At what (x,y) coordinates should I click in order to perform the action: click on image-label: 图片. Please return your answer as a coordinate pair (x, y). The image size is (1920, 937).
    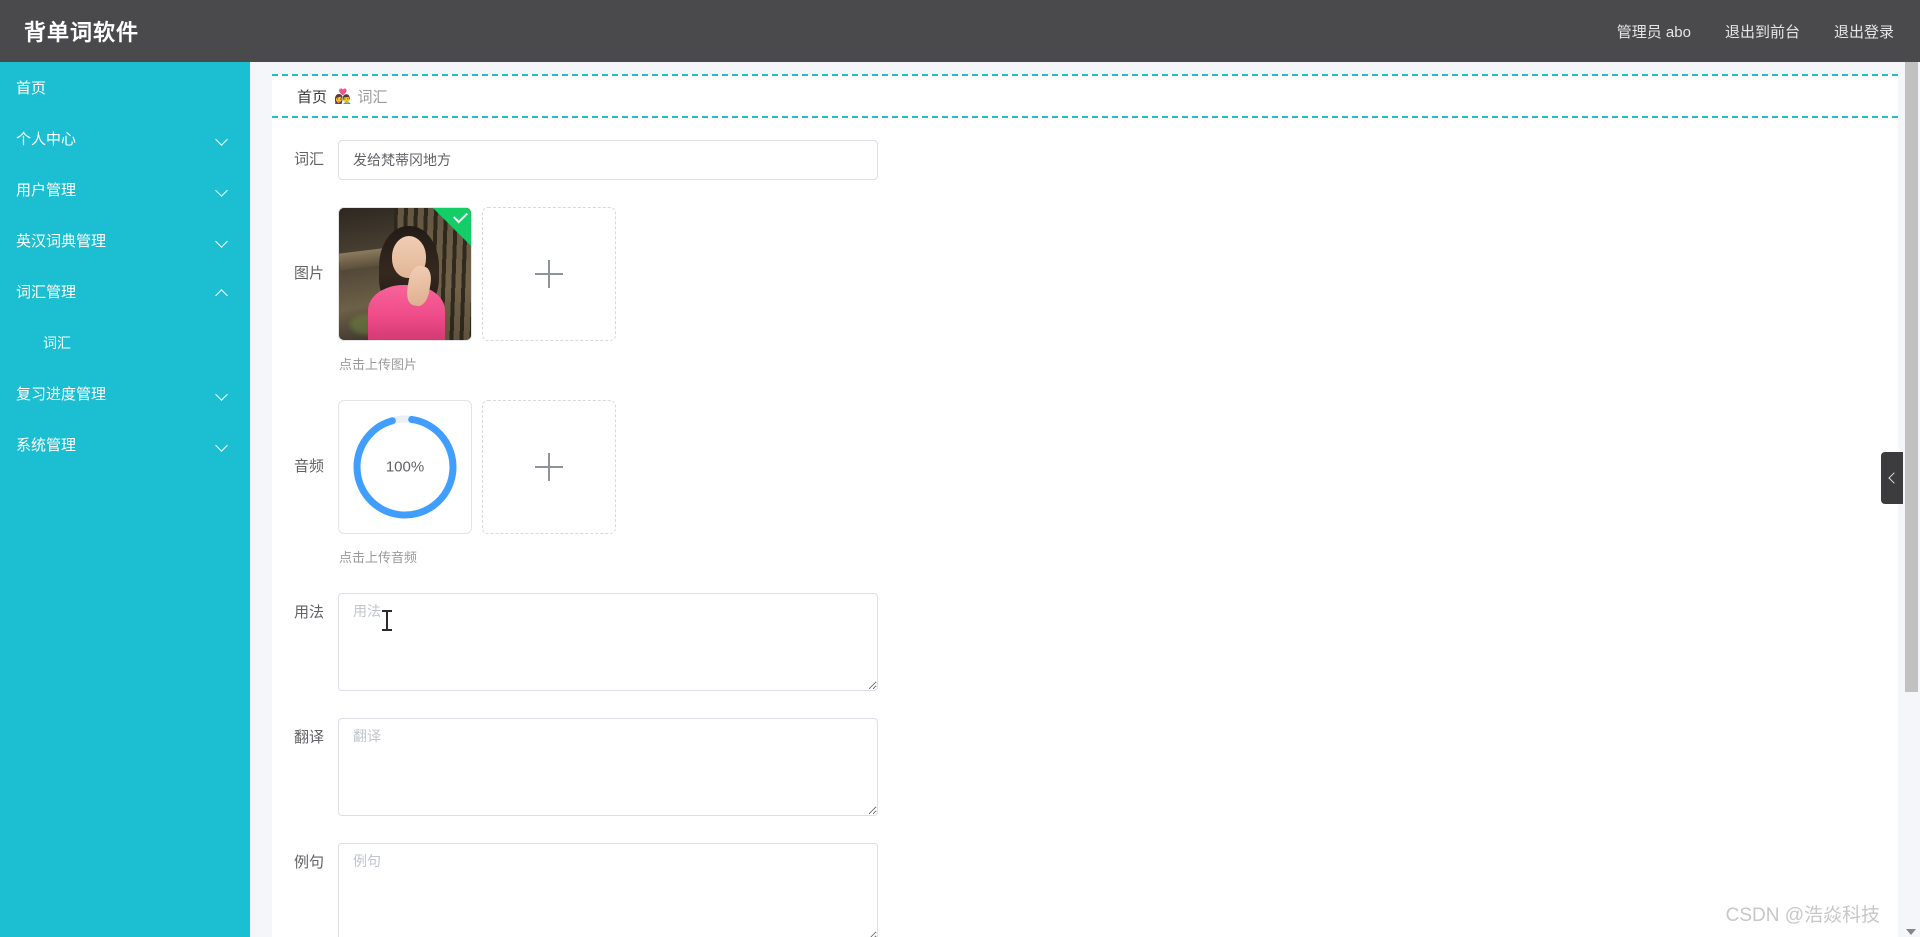
    Looking at the image, I should click on (308, 273).